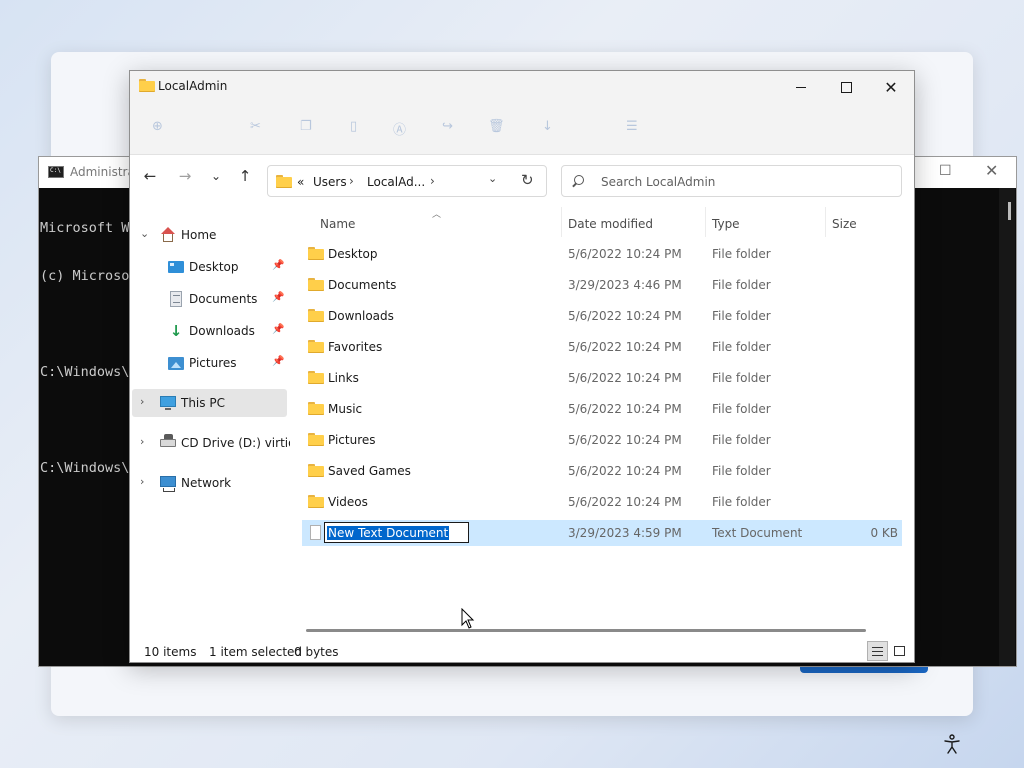 Image resolution: width=1024 pixels, height=768 pixels. What do you see at coordinates (209, 235) in the screenshot?
I see `nav-item-home: ⌄ Home` at bounding box center [209, 235].